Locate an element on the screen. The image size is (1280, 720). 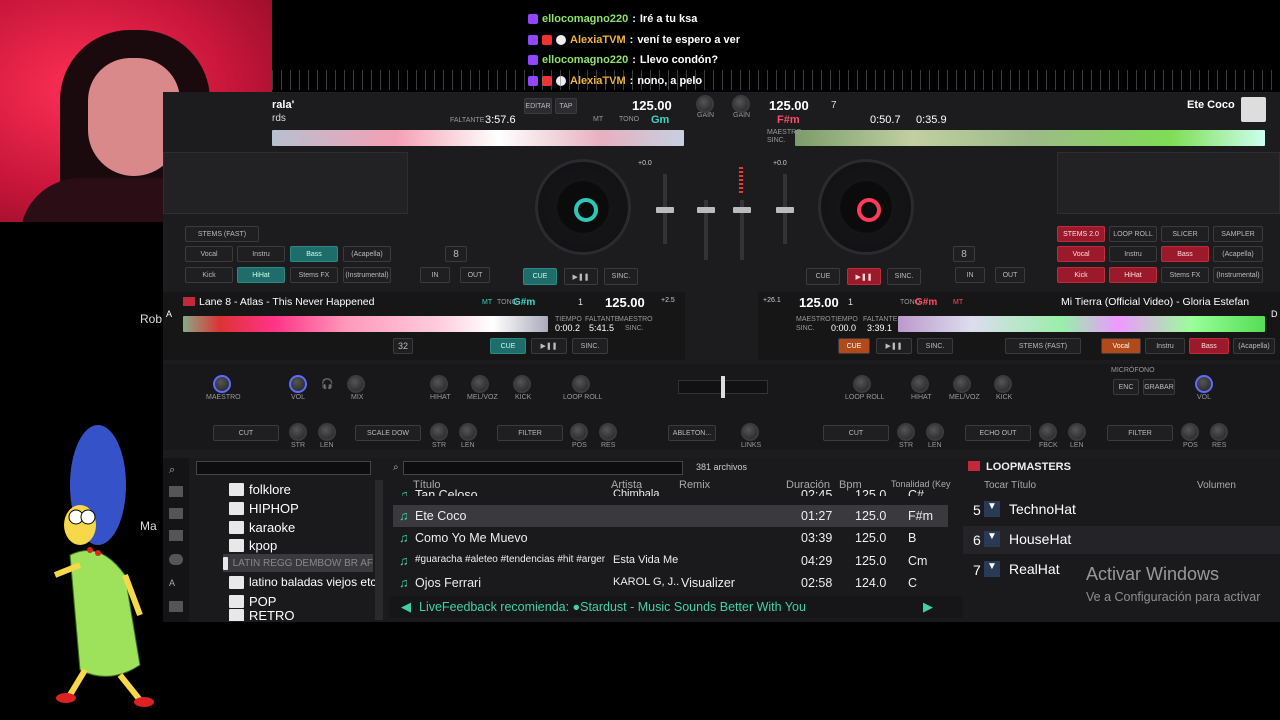
deck1-stem-instrumental: (Instrumental) is located at coordinates (367, 275).